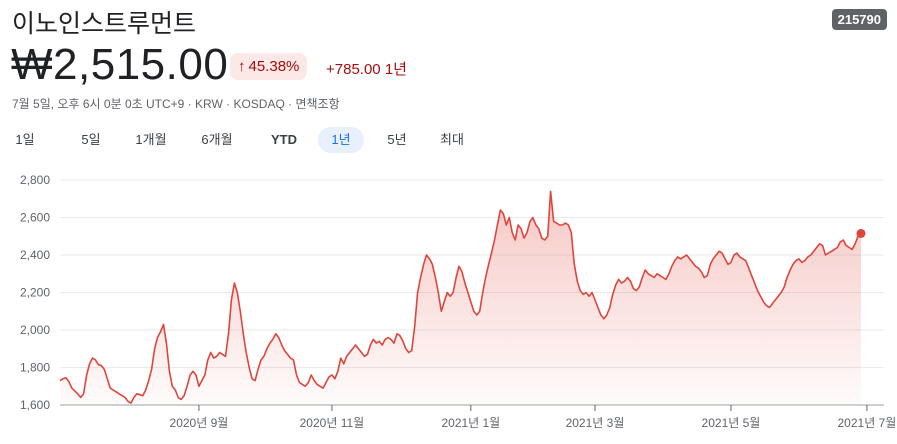 The height and width of the screenshot is (444, 897). I want to click on x-tick-label: 2020년 9월, so click(199, 423).